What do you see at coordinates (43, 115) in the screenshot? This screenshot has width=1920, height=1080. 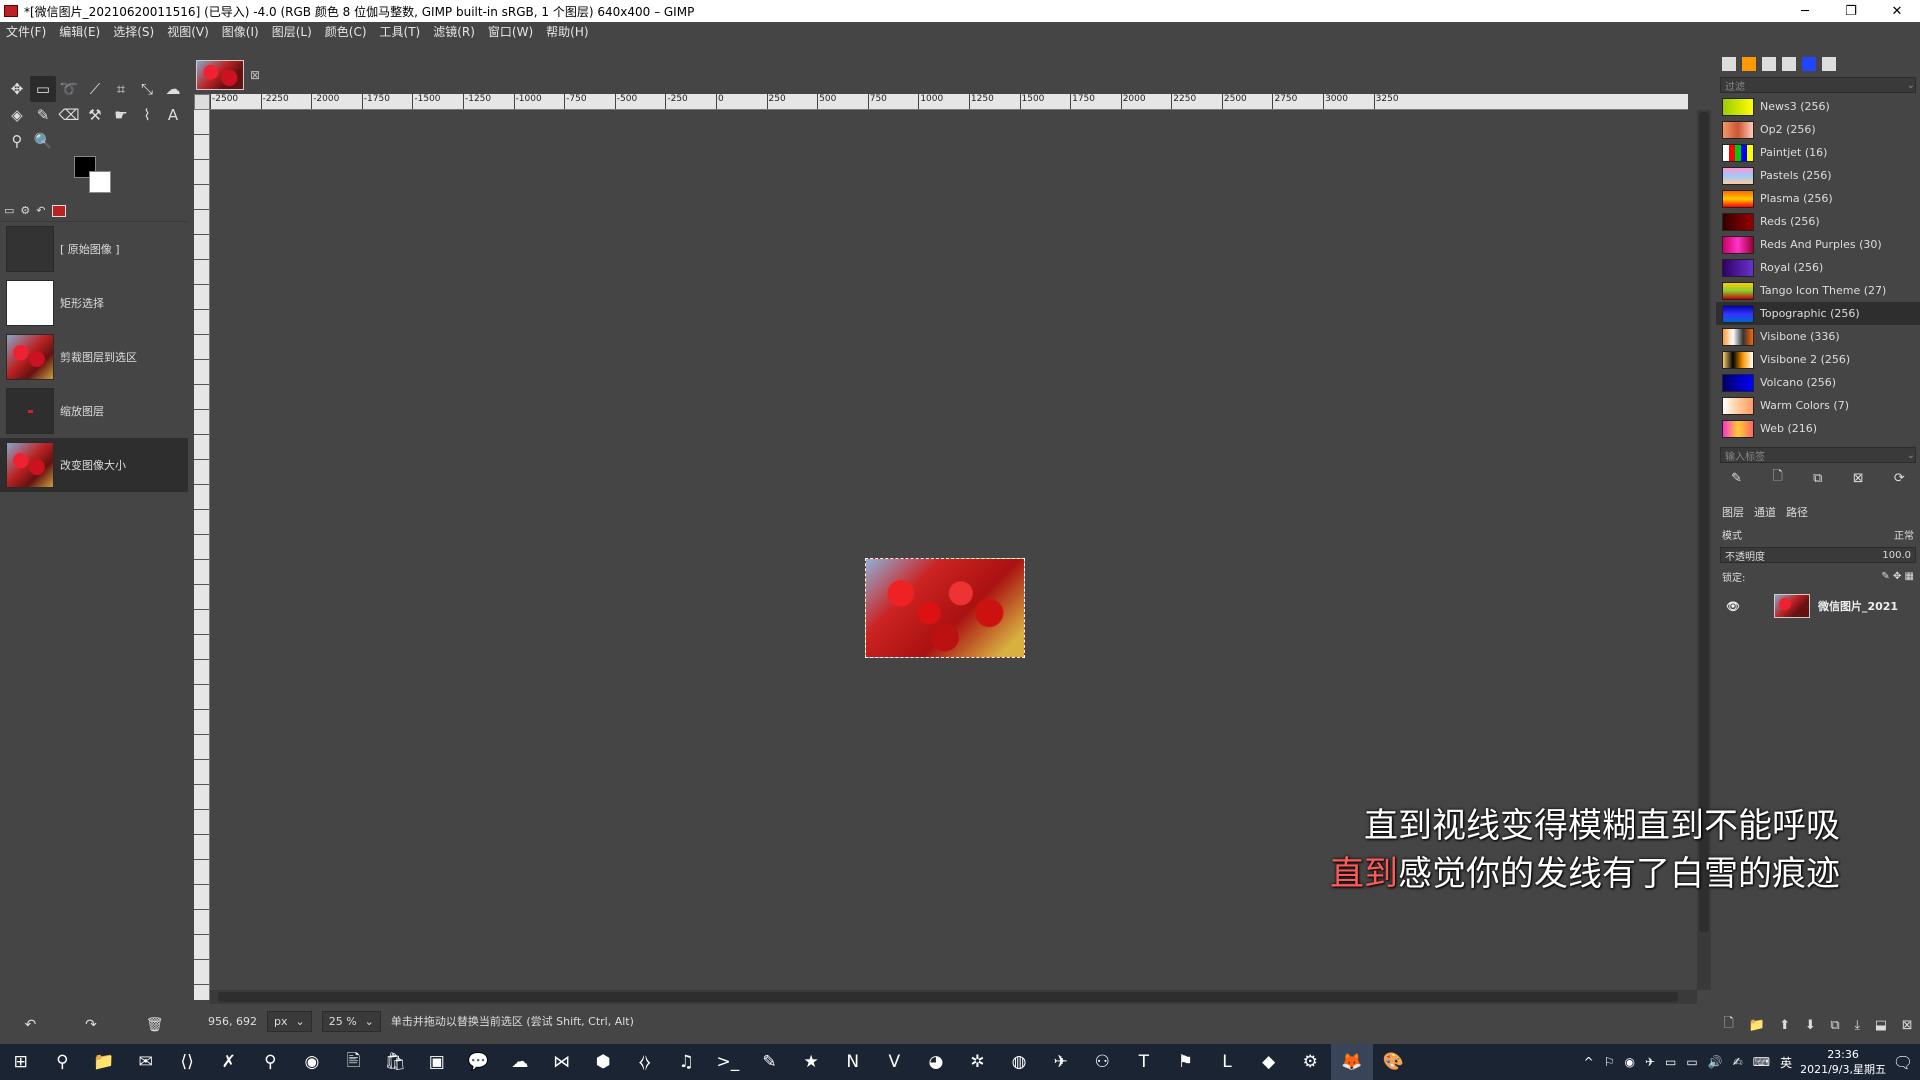 I see `paintbrush-tool-icon: ✎` at bounding box center [43, 115].